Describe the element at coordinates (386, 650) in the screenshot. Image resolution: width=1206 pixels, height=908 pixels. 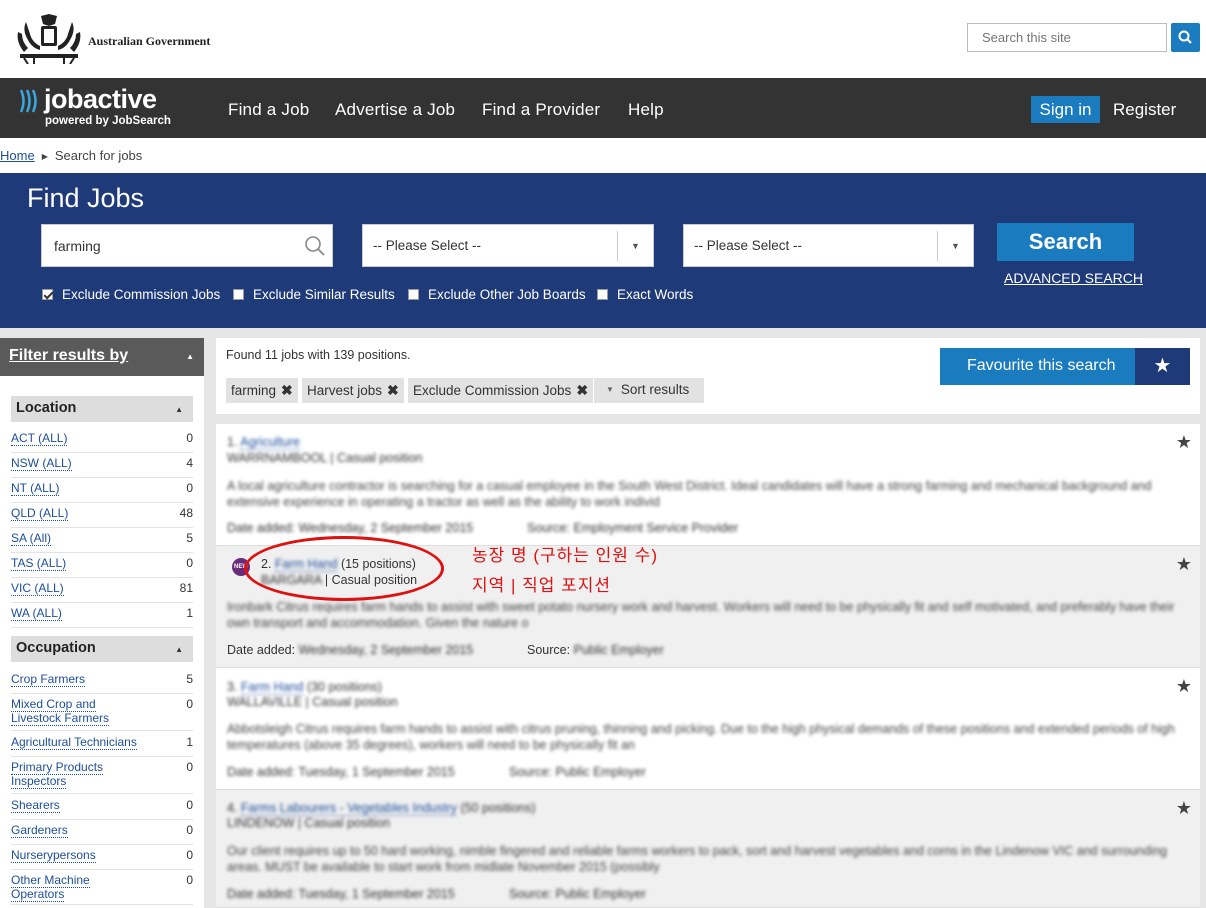
I see `job-date: Wednesday, 2 September 2015` at that location.